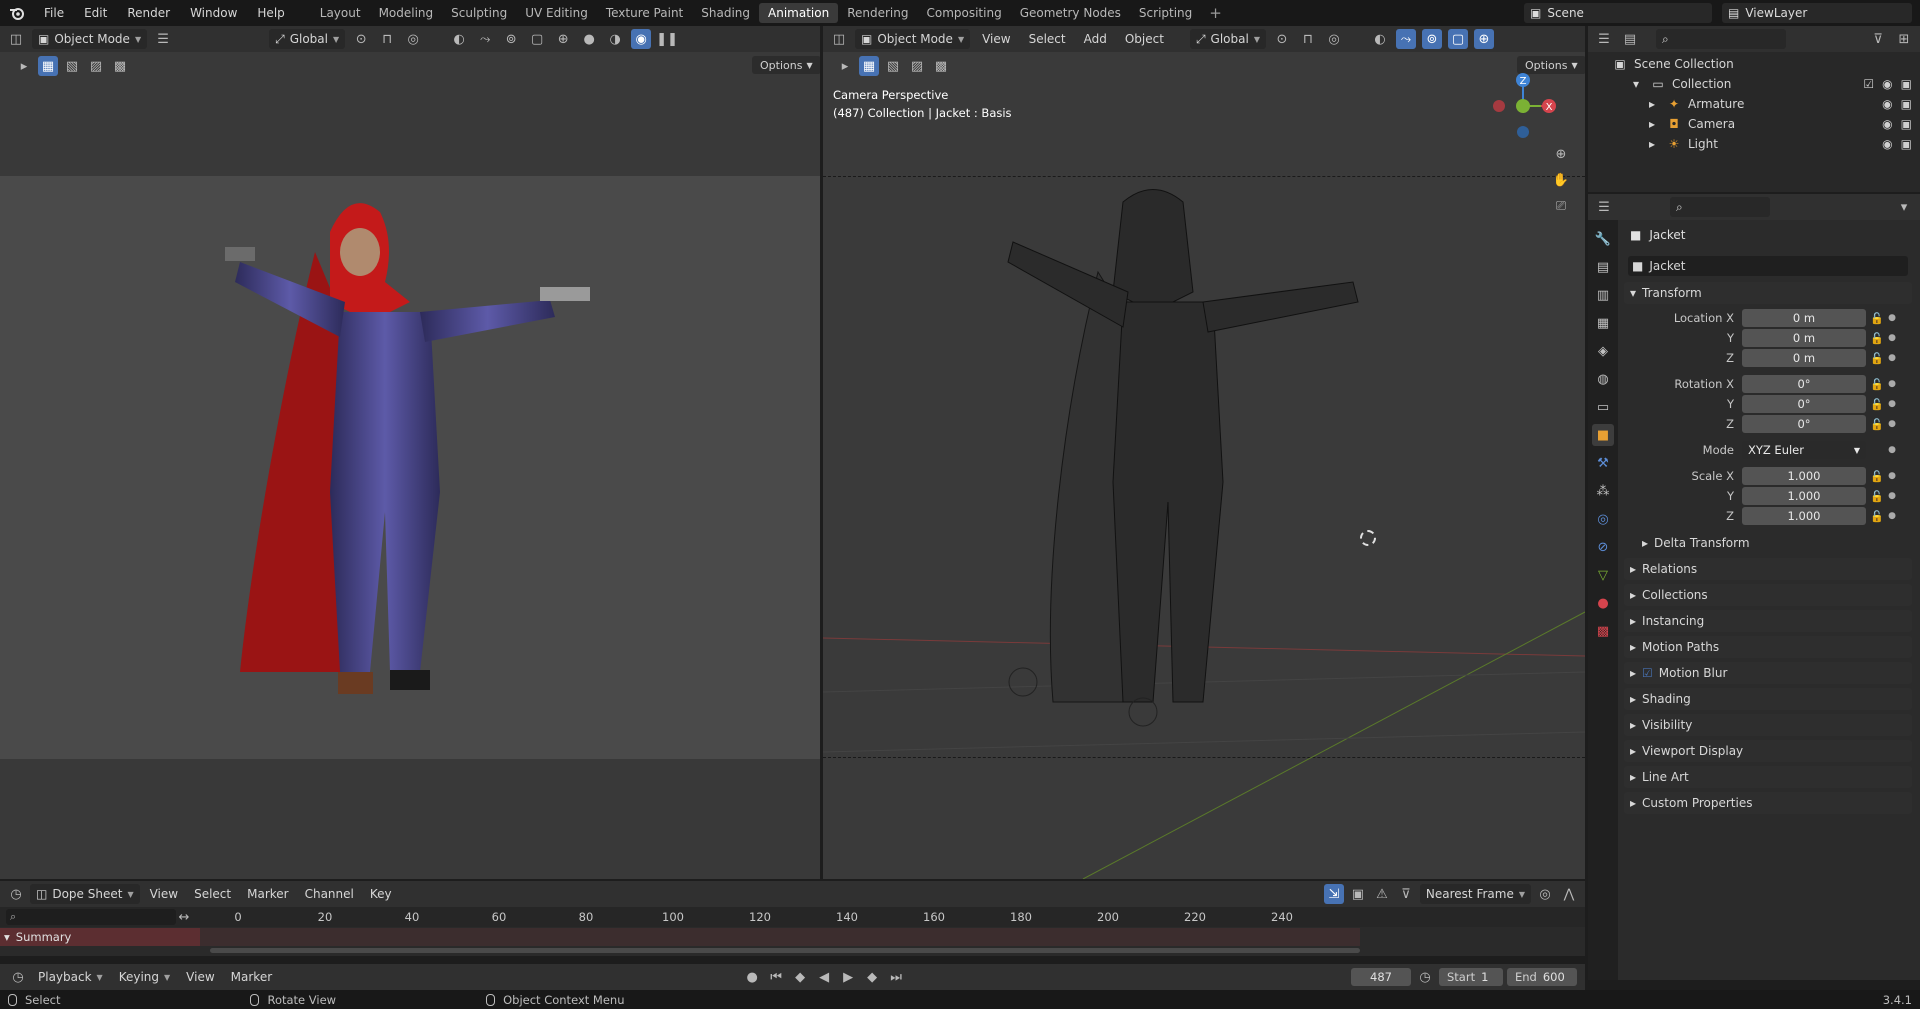  What do you see at coordinates (872, 977) in the screenshot?
I see `next-keyframe-icon: ◆` at bounding box center [872, 977].